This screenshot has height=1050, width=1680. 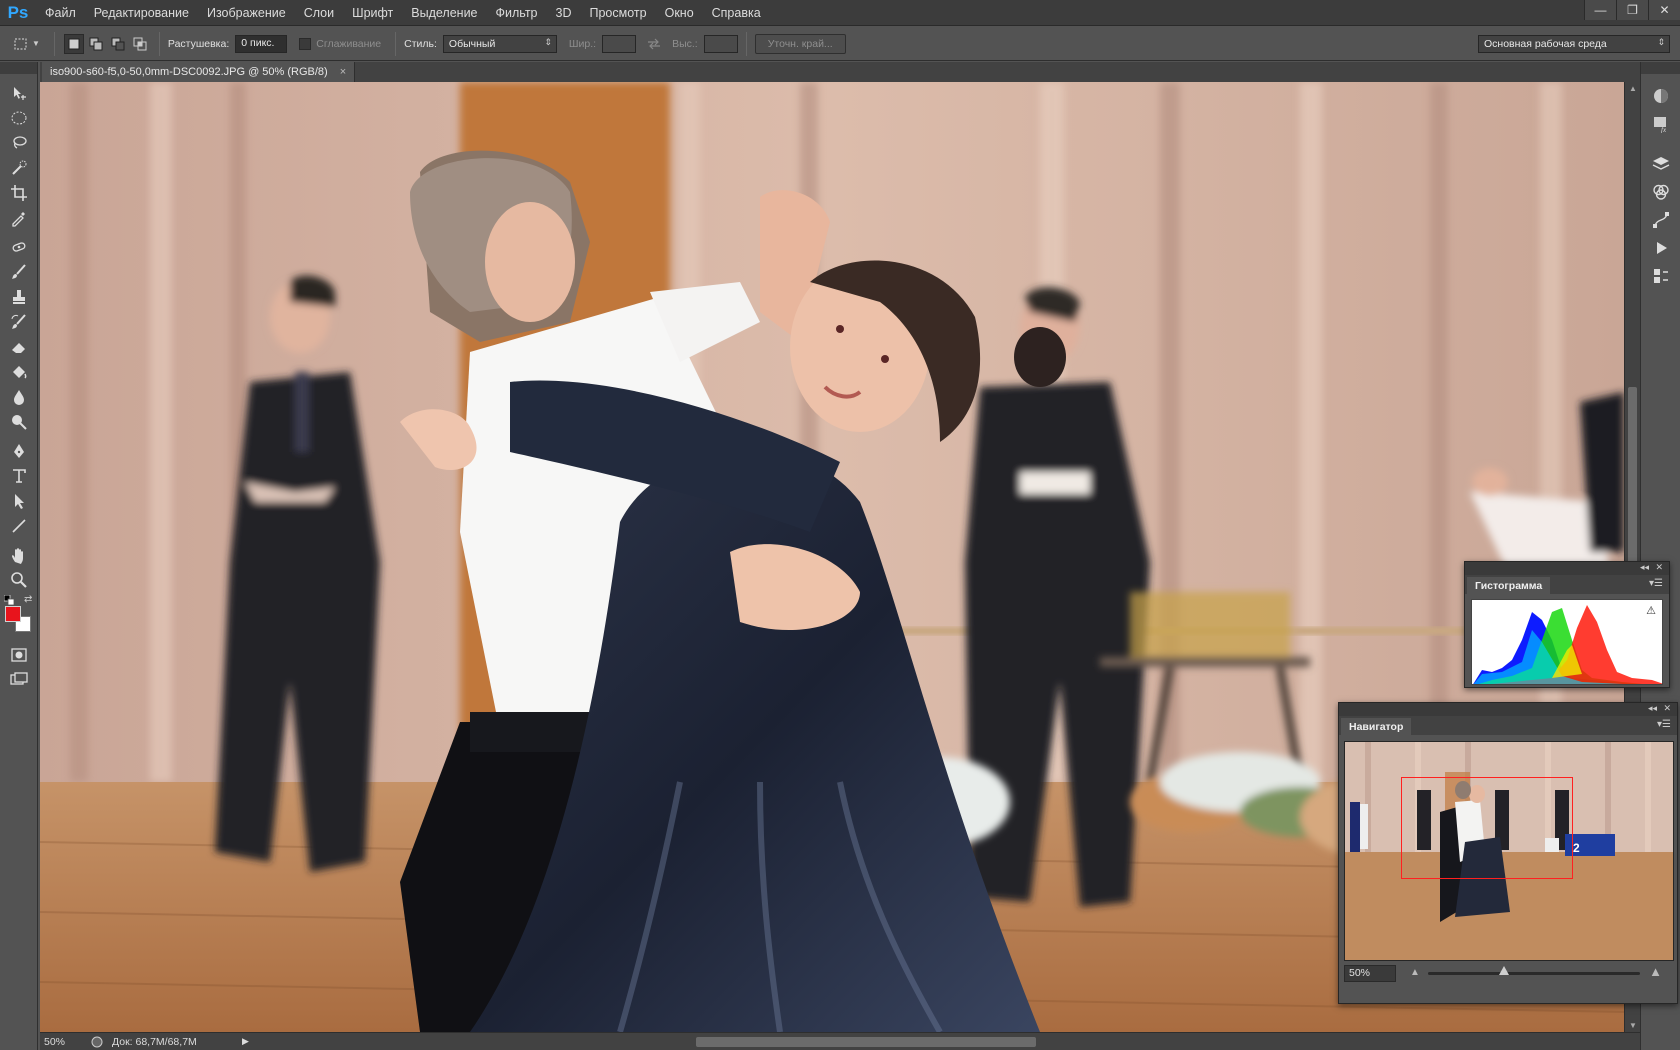 What do you see at coordinates (97, 1042) in the screenshot?
I see `status-info-icon` at bounding box center [97, 1042].